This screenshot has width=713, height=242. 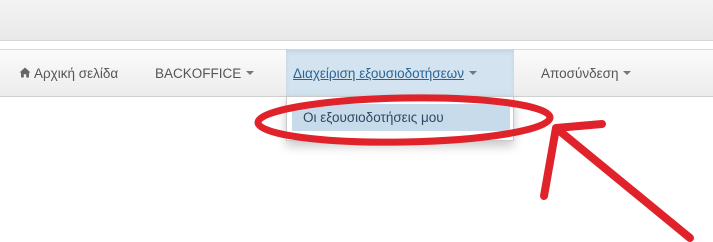 I want to click on pointer-arrow, so click(x=617, y=181).